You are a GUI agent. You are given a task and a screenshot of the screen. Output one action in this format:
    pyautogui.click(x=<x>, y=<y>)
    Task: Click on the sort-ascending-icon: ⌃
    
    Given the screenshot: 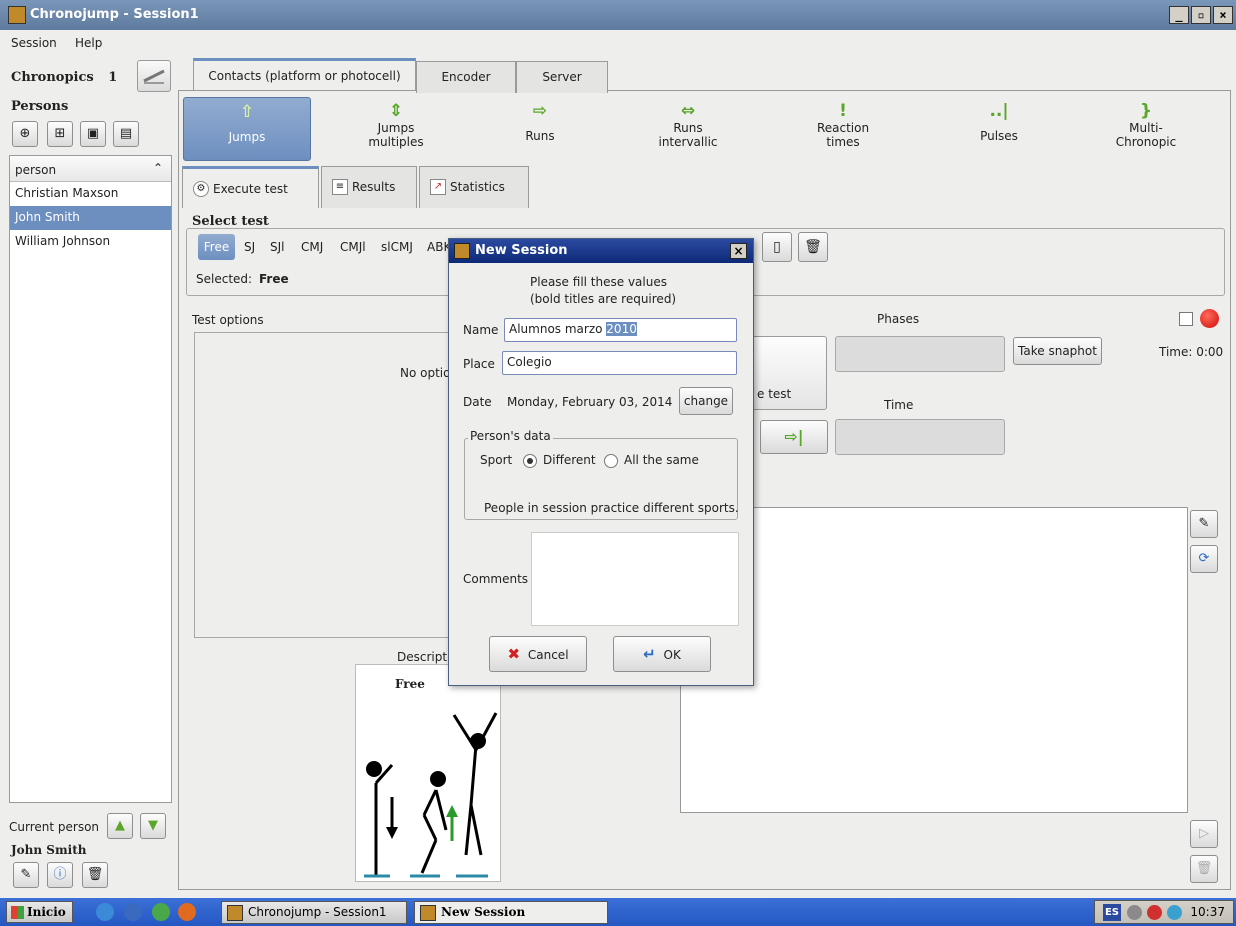 What is the action you would take?
    pyautogui.click(x=157, y=168)
    